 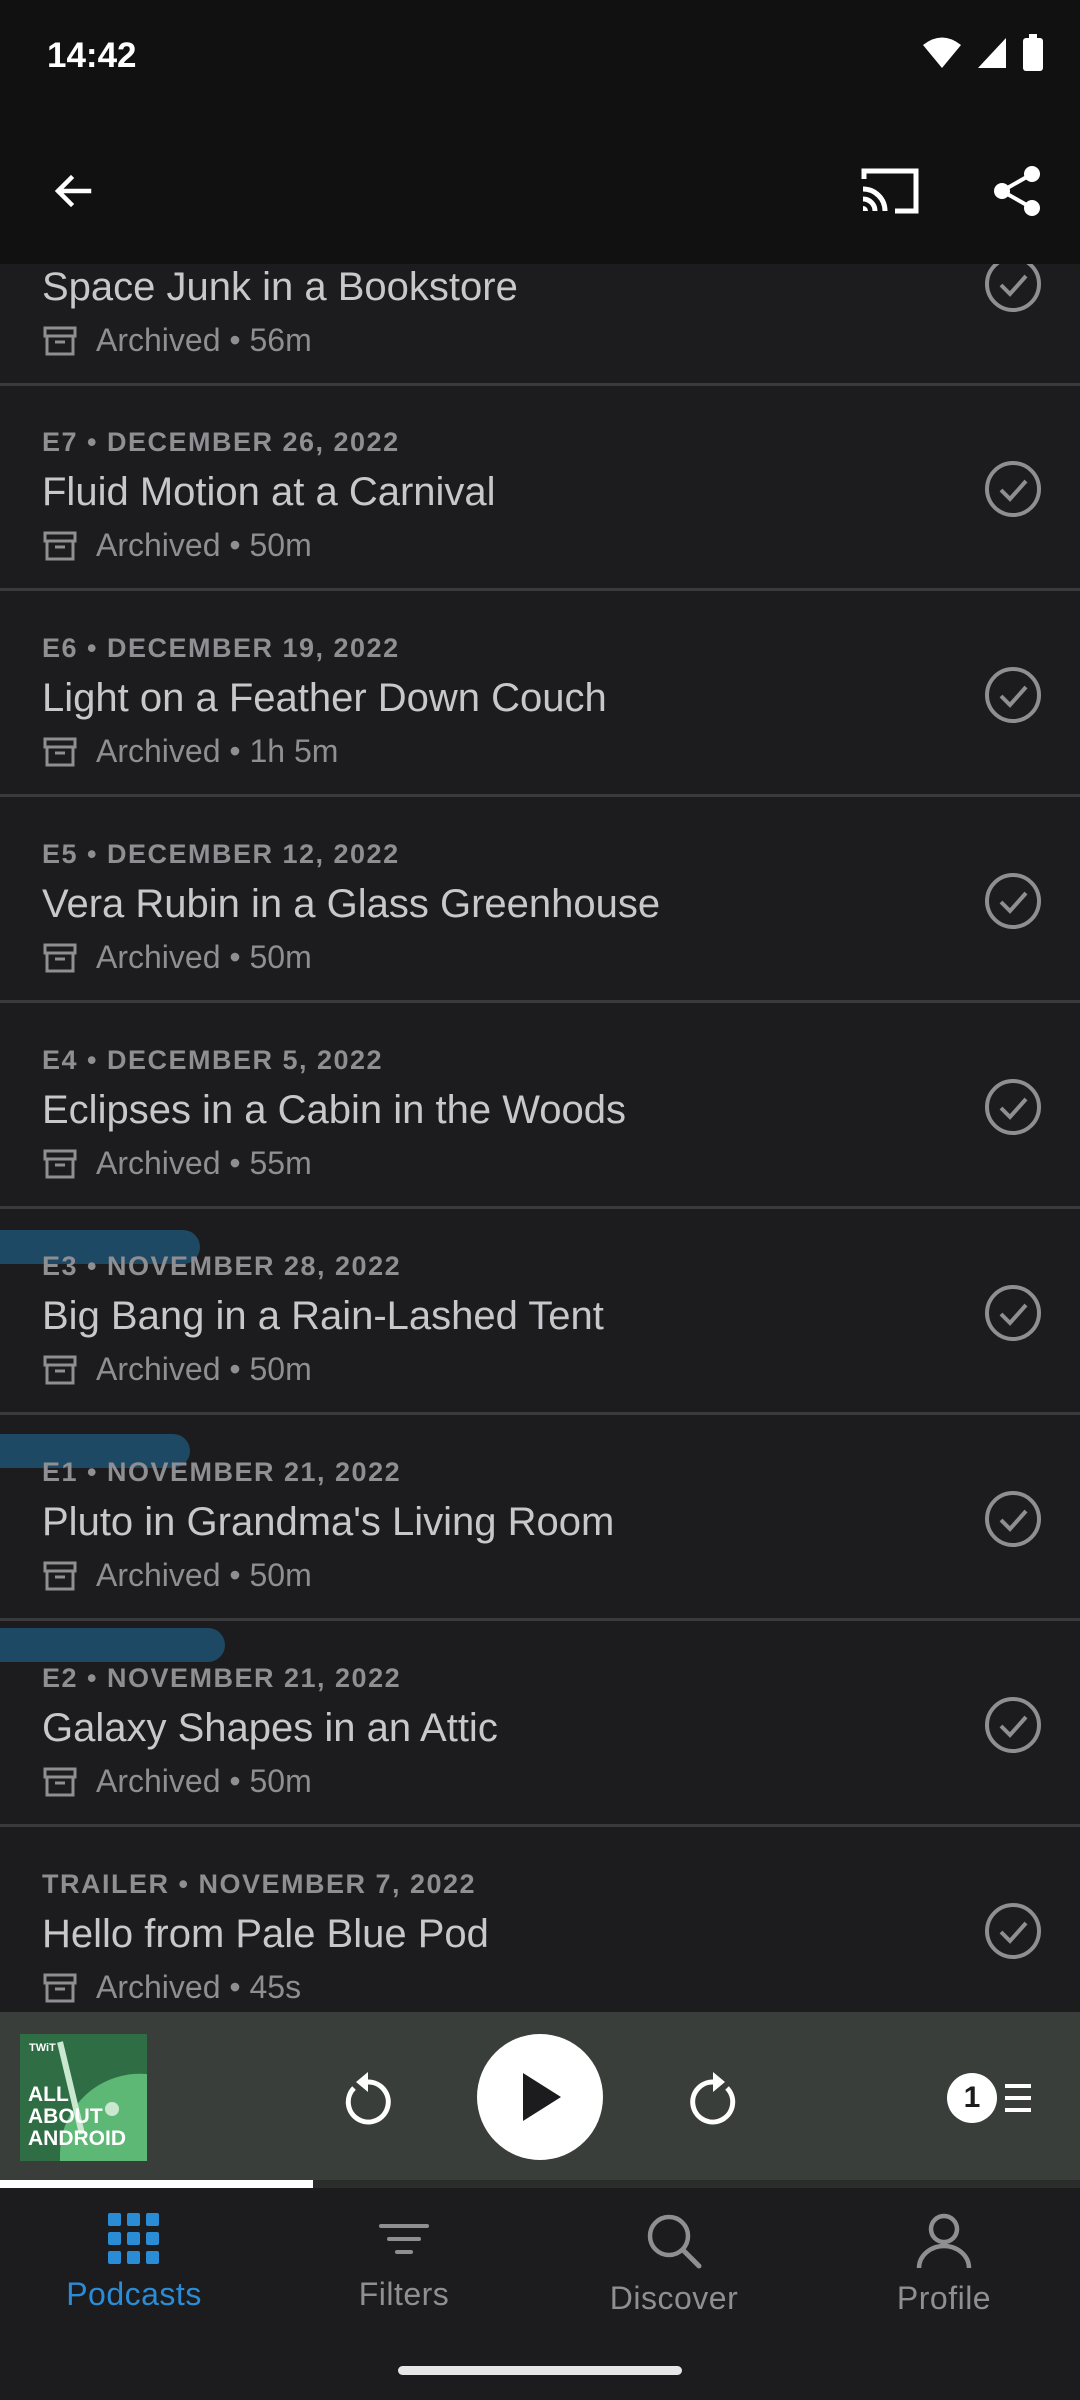 What do you see at coordinates (540, 191) in the screenshot?
I see `top-app-bar` at bounding box center [540, 191].